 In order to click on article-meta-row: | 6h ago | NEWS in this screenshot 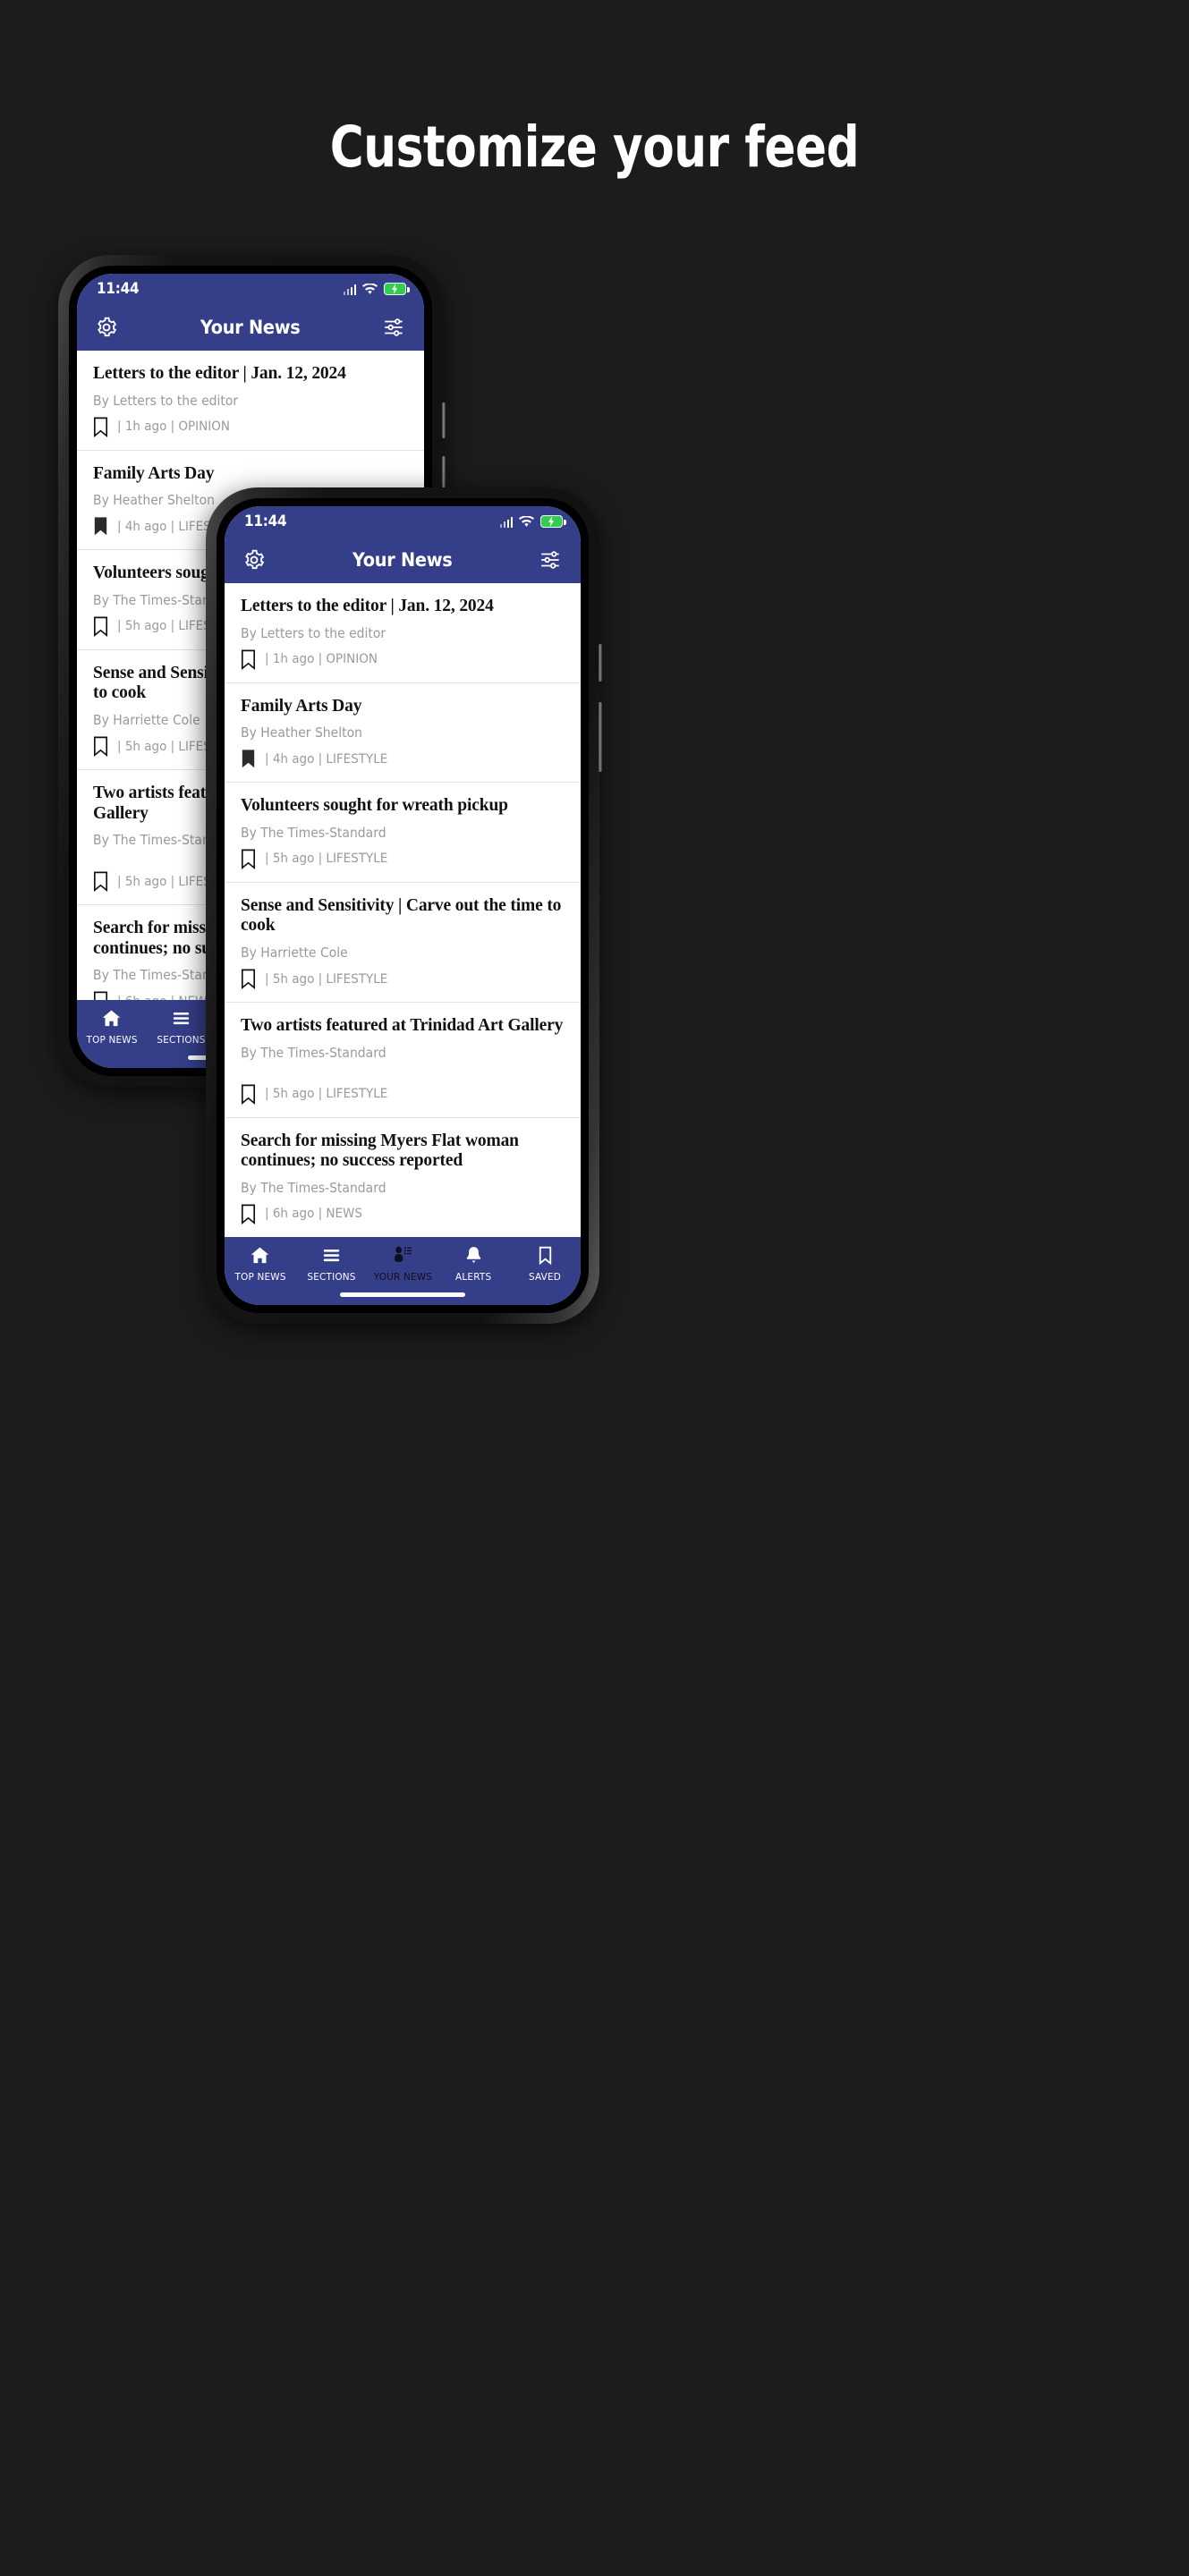, I will do `click(403, 1214)`.